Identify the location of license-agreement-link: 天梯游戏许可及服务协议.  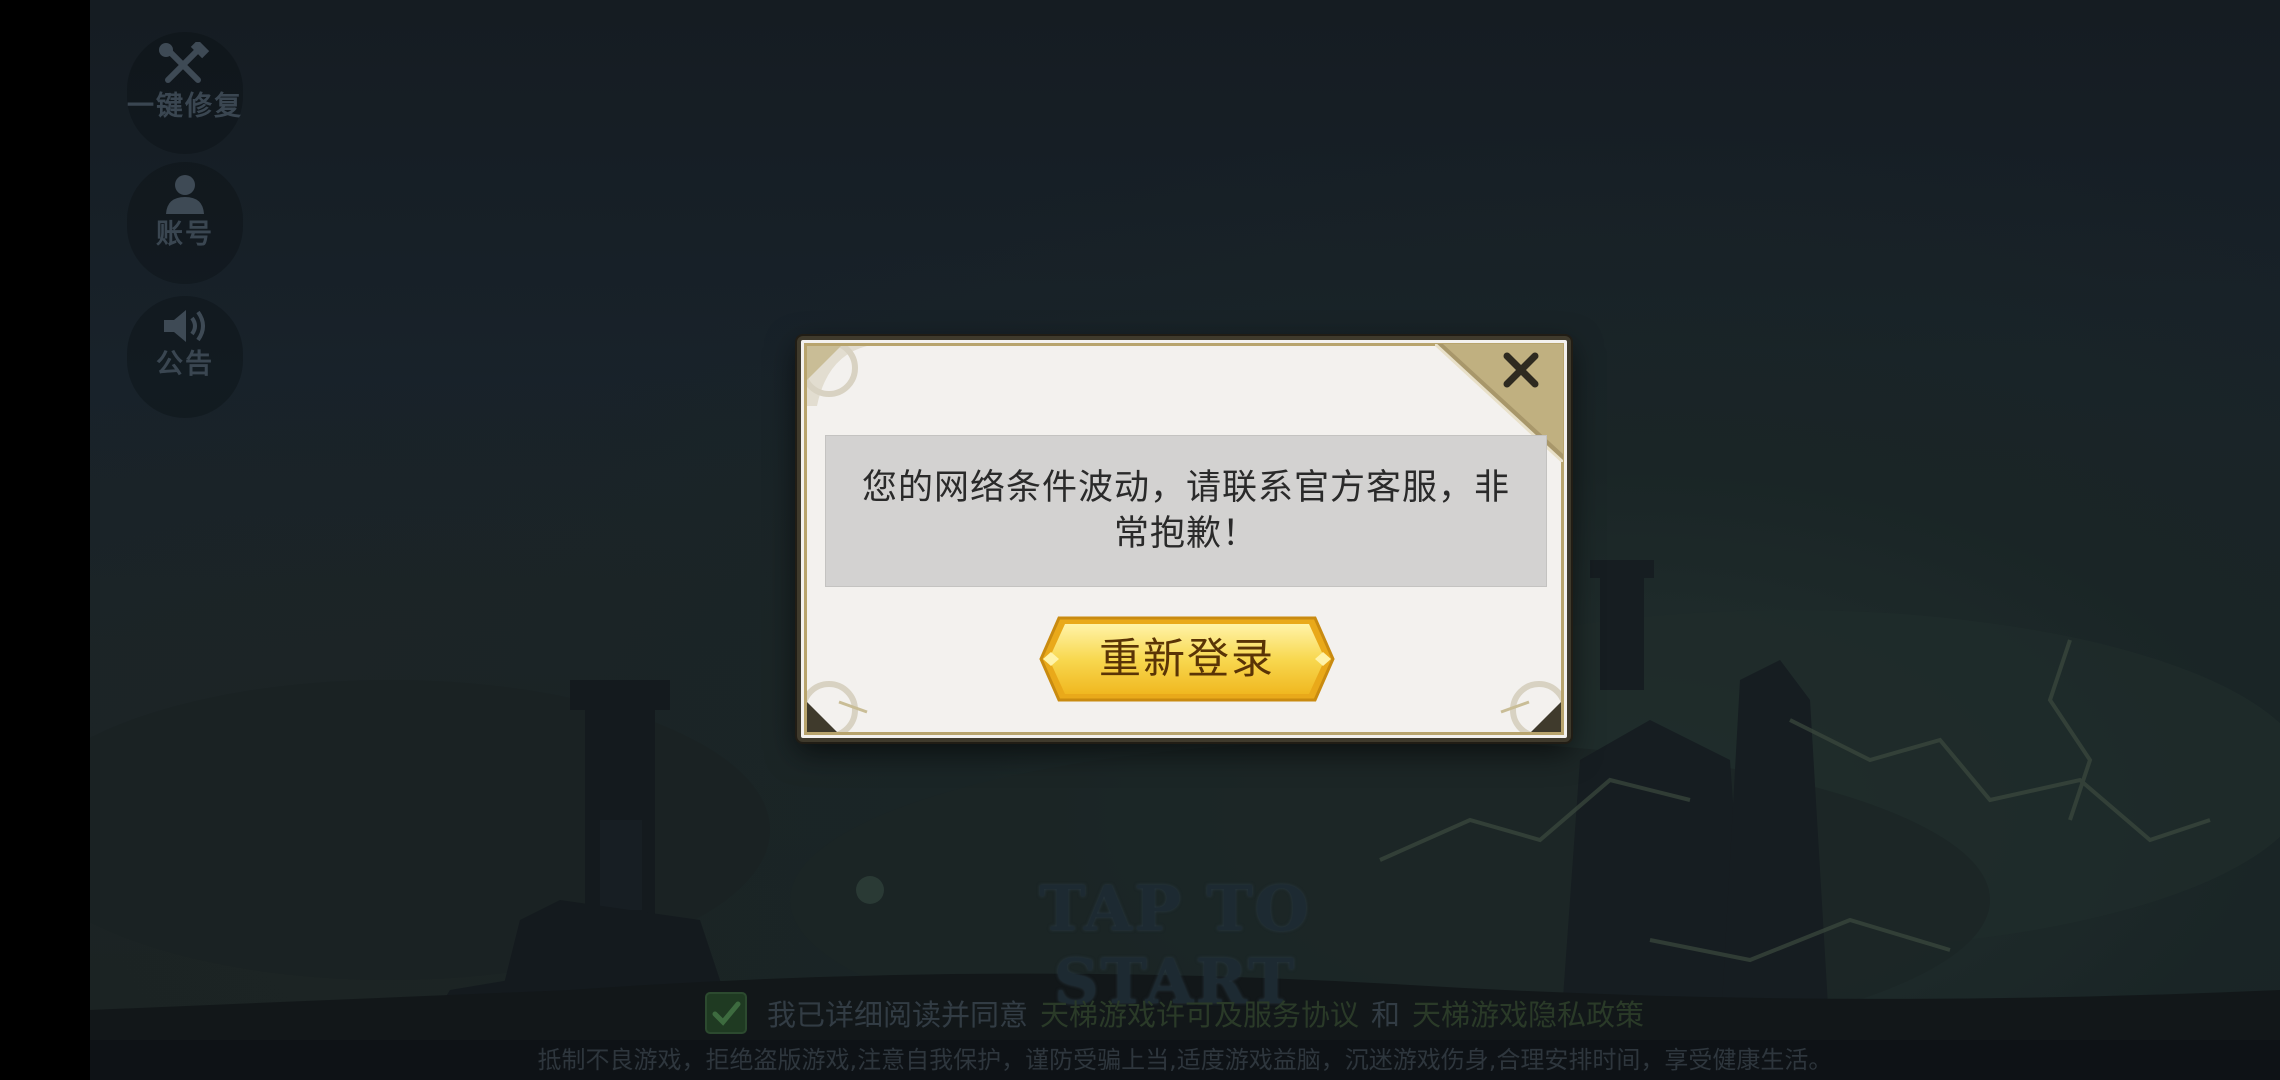
(1199, 1013).